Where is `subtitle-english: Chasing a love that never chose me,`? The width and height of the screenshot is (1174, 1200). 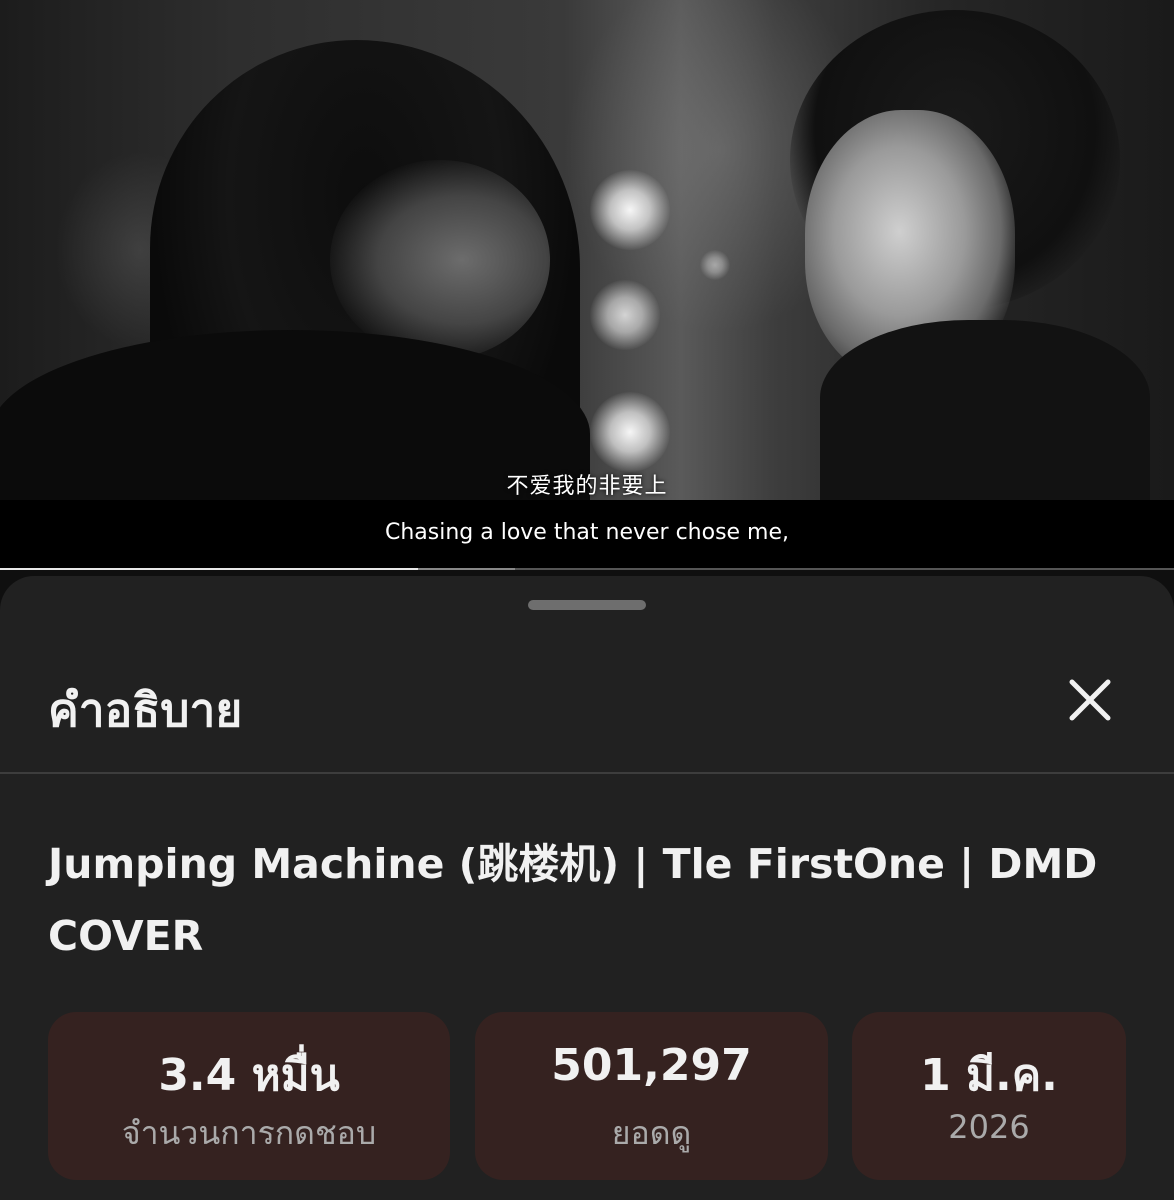
subtitle-english: Chasing a love that never chose me, is located at coordinates (587, 532).